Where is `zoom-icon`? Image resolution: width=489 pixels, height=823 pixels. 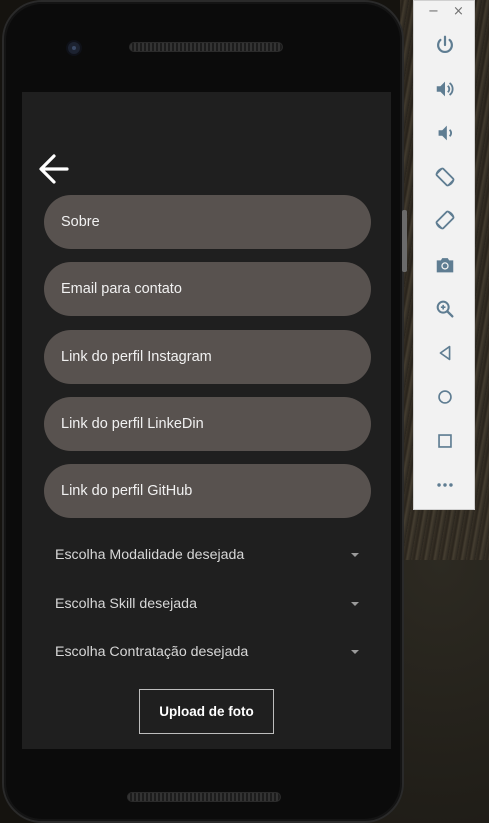
zoom-icon is located at coordinates (445, 309).